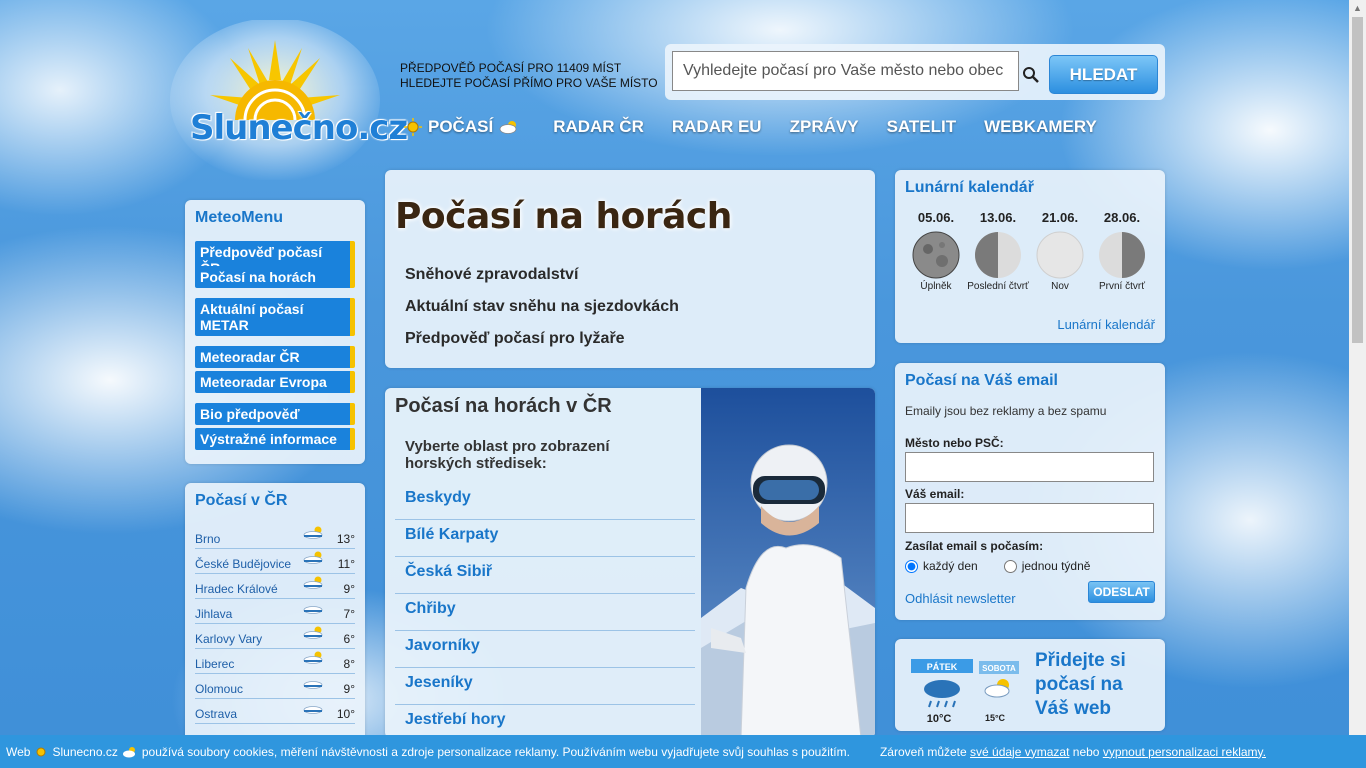 The width and height of the screenshot is (1366, 768). Describe the element at coordinates (1010, 566) in the screenshot. I see `radio-weekly` at that location.